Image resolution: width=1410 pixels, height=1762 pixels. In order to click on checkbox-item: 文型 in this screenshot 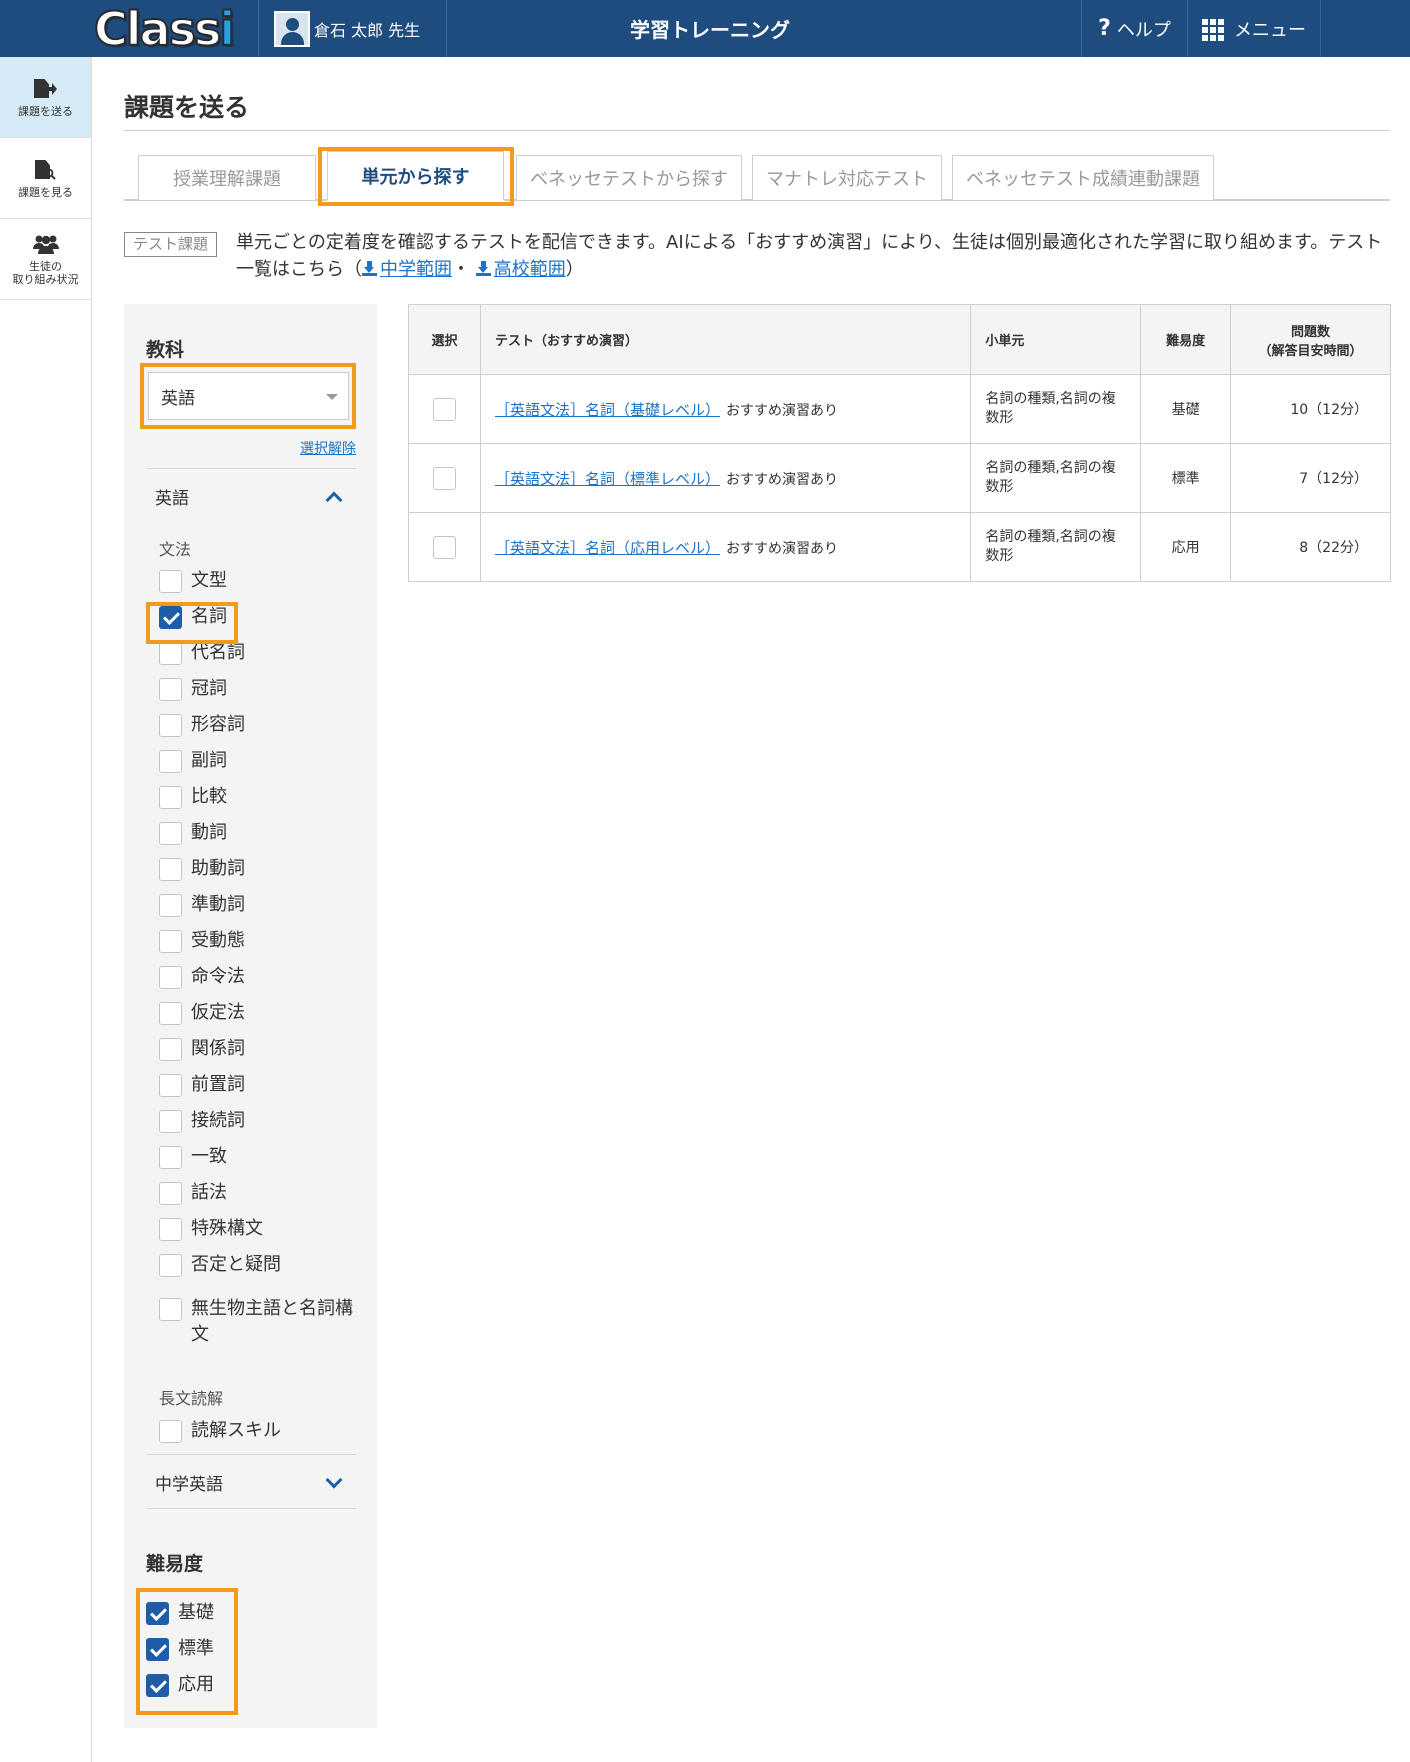, I will do `click(193, 581)`.